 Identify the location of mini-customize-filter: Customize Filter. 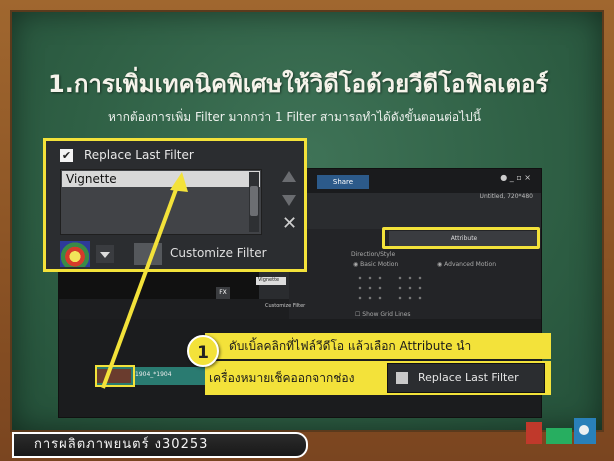
(285, 306).